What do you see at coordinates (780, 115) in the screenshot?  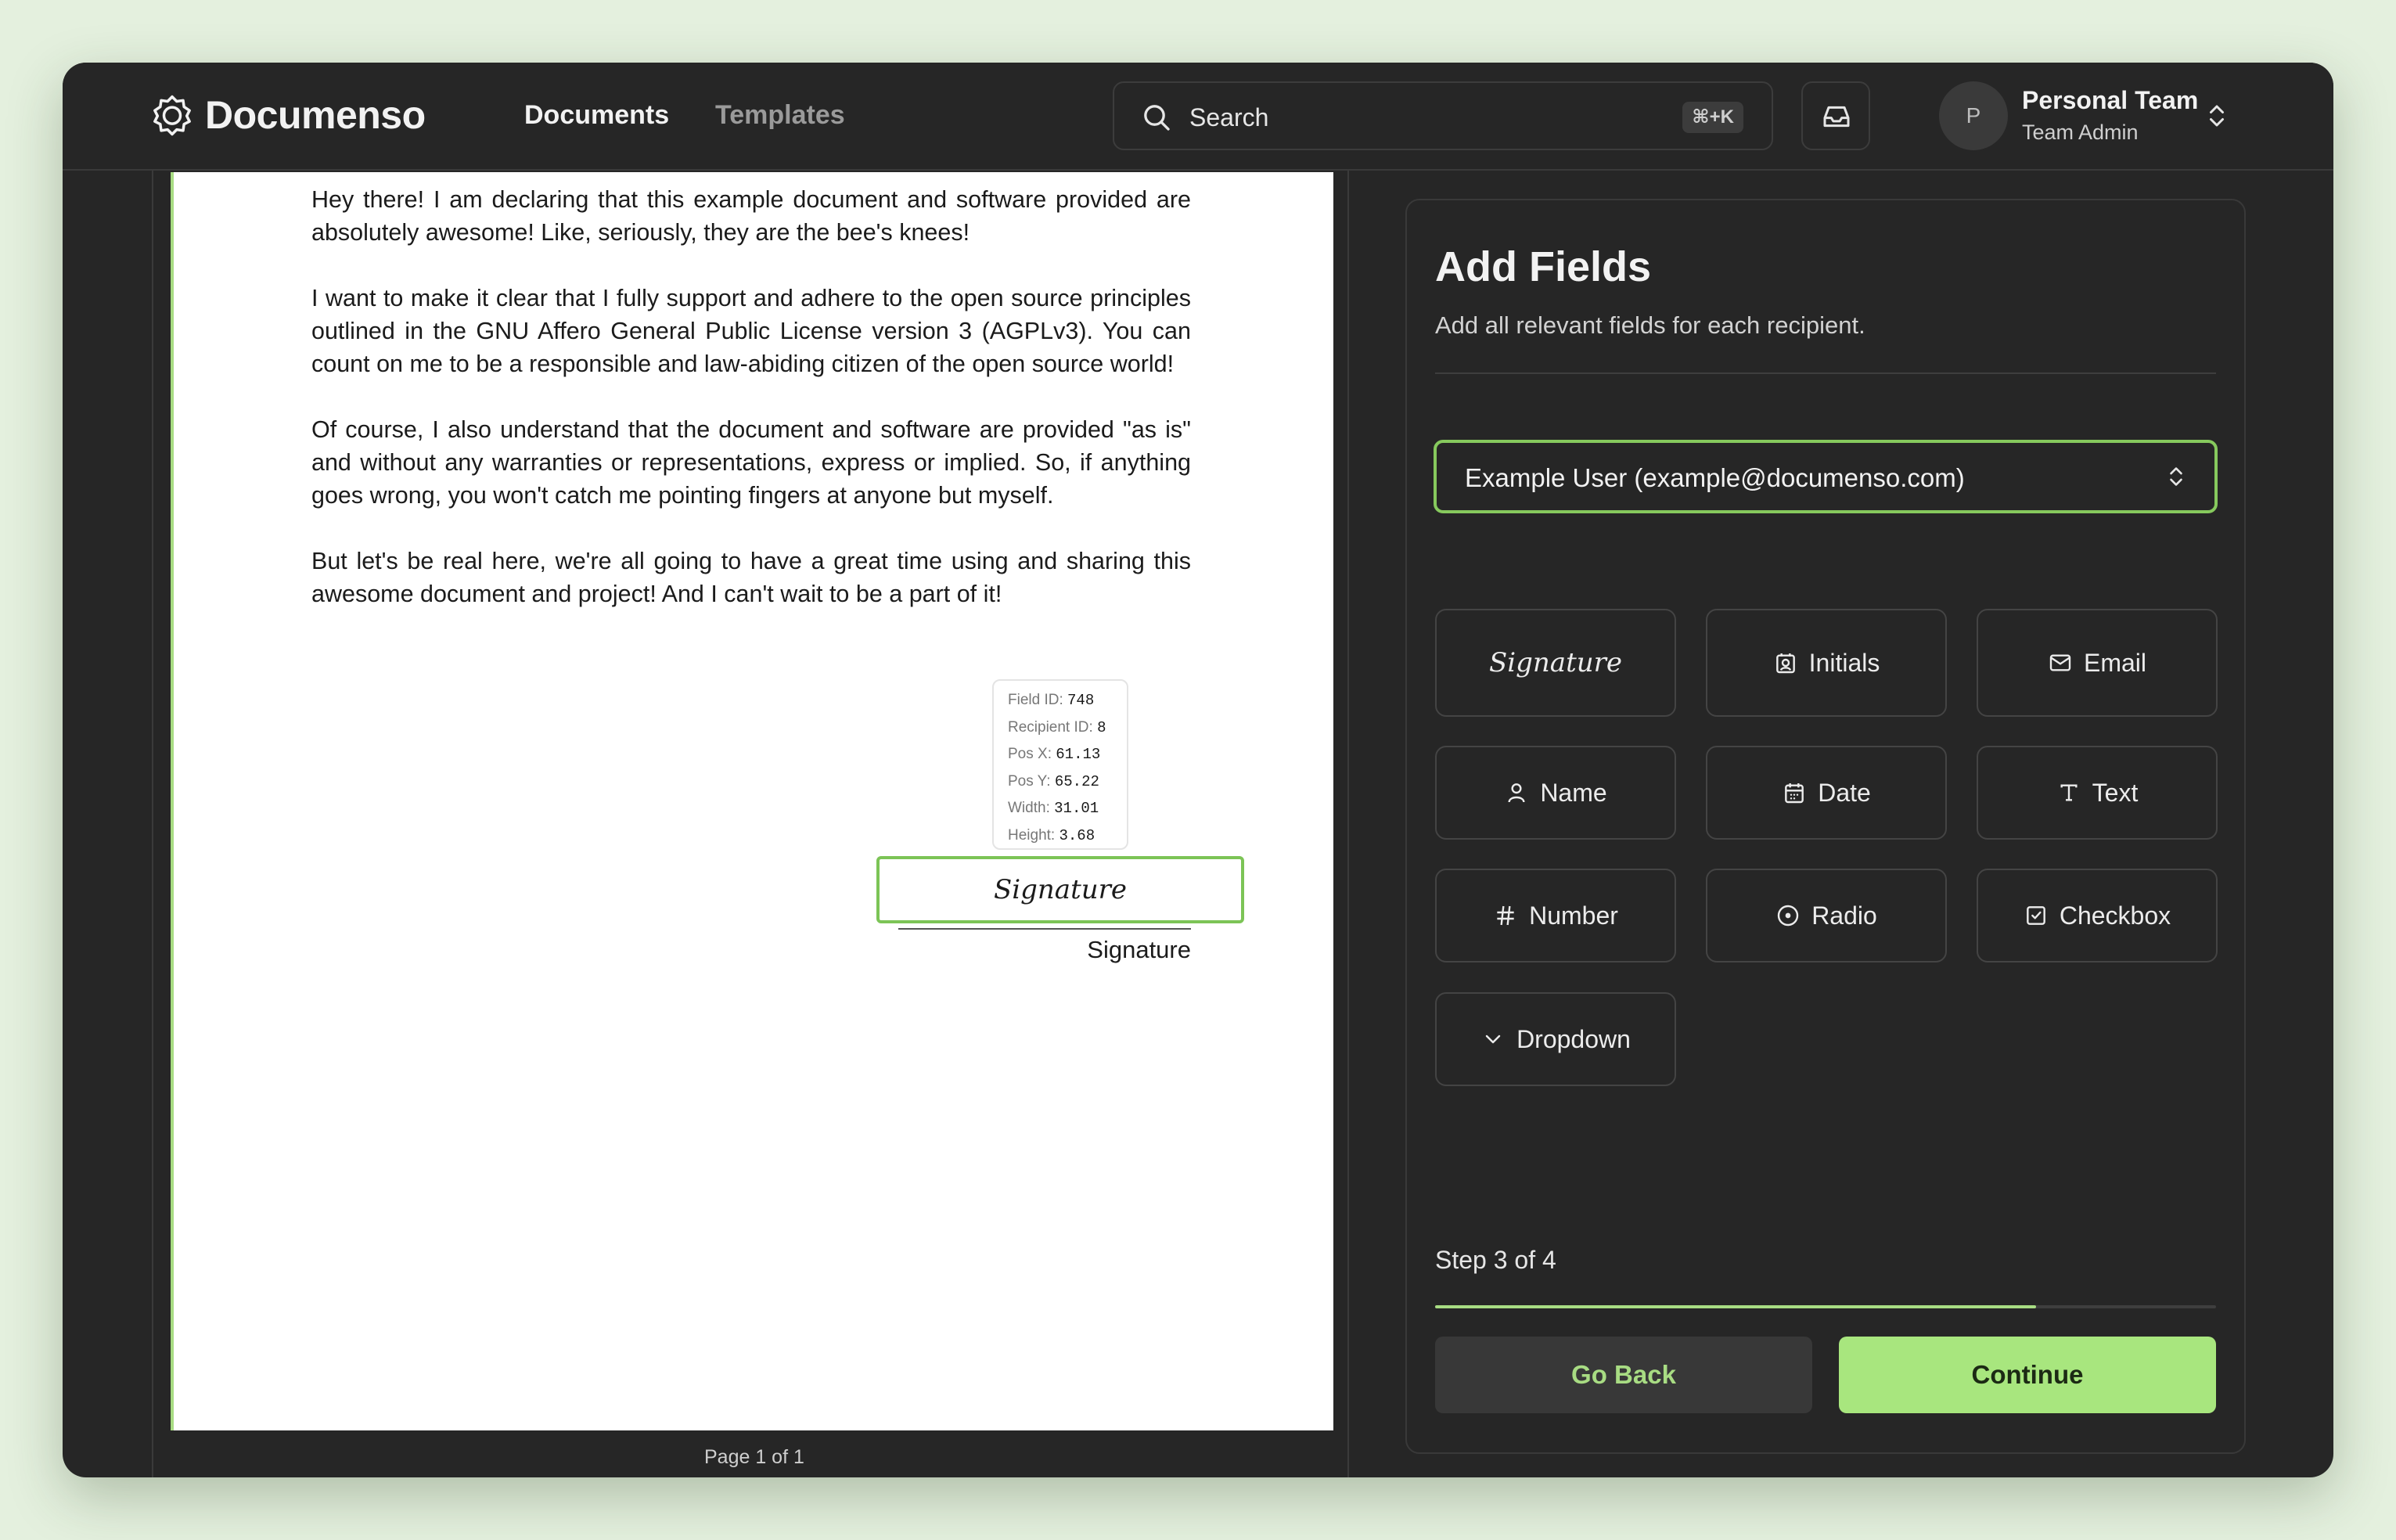 I see `nav-templates: Templates` at bounding box center [780, 115].